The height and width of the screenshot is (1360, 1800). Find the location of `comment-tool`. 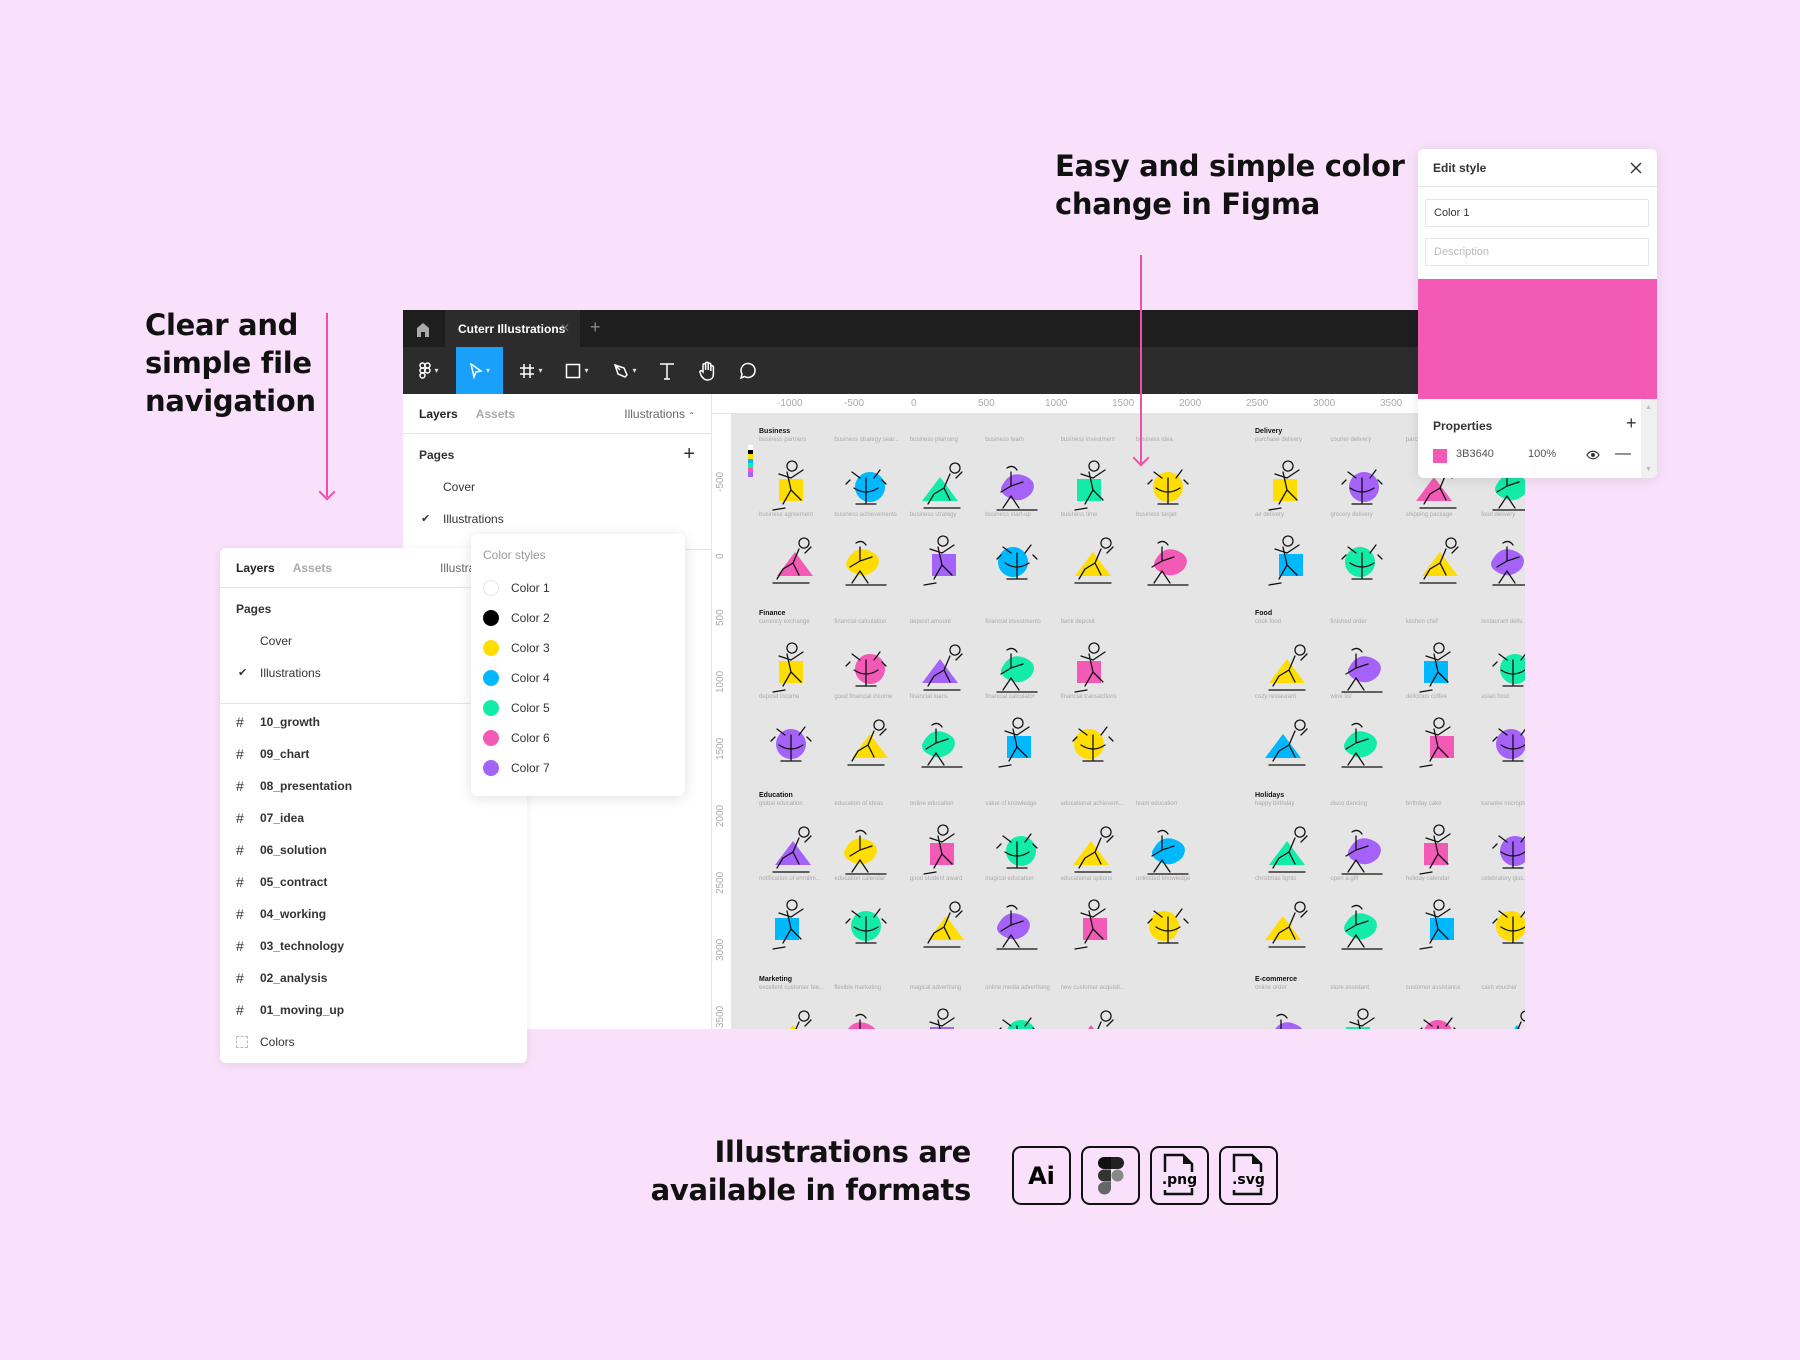

comment-tool is located at coordinates (747, 370).